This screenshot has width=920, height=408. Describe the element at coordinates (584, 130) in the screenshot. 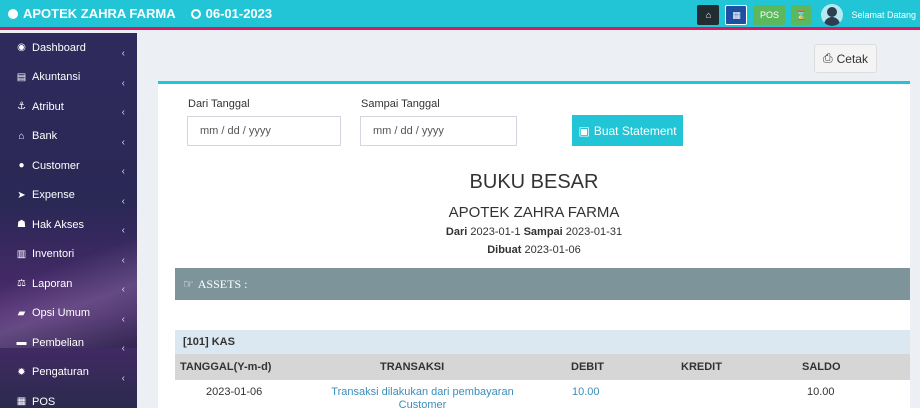

I see `save-icon: ▣` at that location.